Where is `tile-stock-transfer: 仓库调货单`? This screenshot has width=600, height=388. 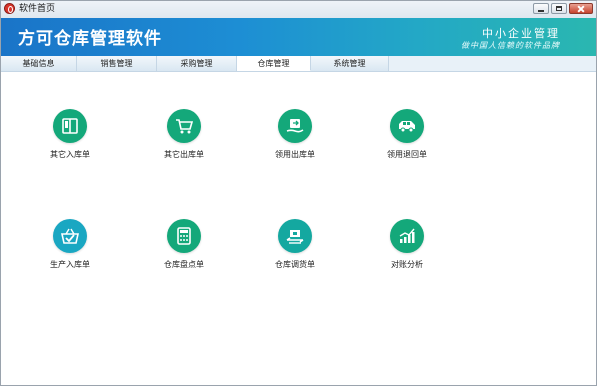 tile-stock-transfer: 仓库调货单 is located at coordinates (295, 244).